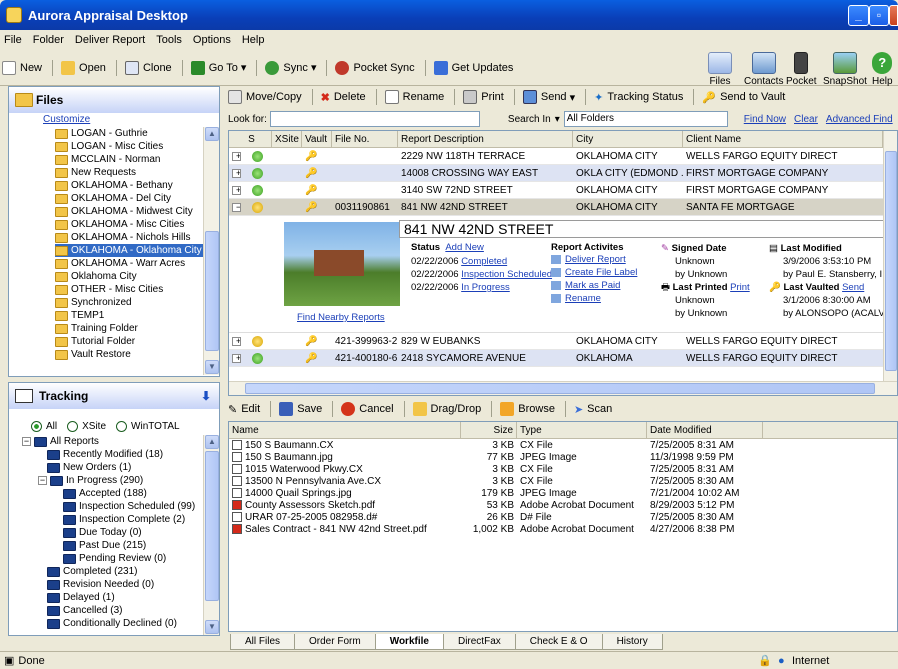 The height and width of the screenshot is (669, 898). Describe the element at coordinates (879, 15) in the screenshot. I see `maximize-button: ▫` at that location.